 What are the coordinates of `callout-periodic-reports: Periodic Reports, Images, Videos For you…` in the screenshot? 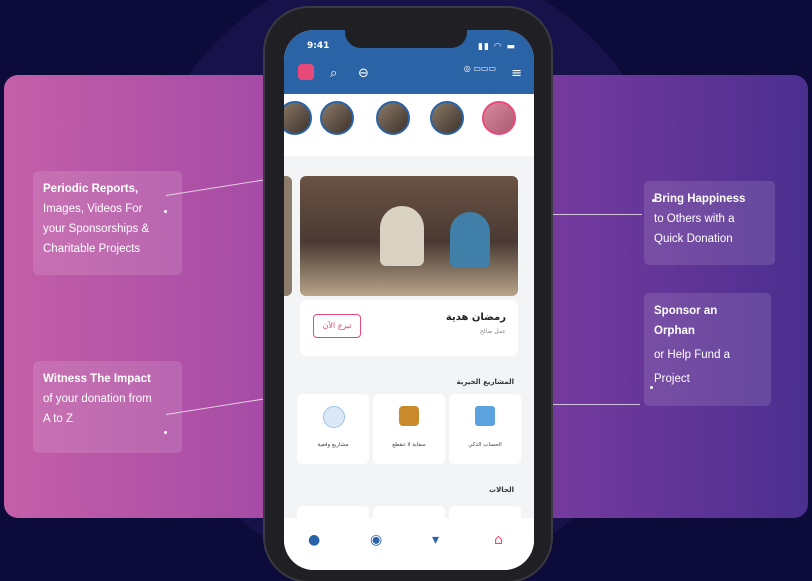 It's located at (107, 223).